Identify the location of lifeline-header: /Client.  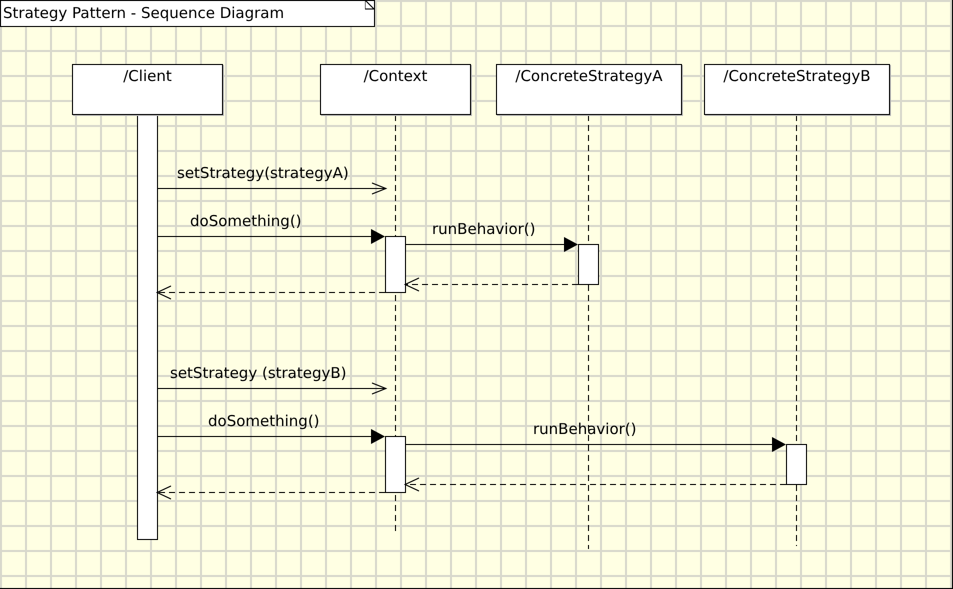
(147, 89).